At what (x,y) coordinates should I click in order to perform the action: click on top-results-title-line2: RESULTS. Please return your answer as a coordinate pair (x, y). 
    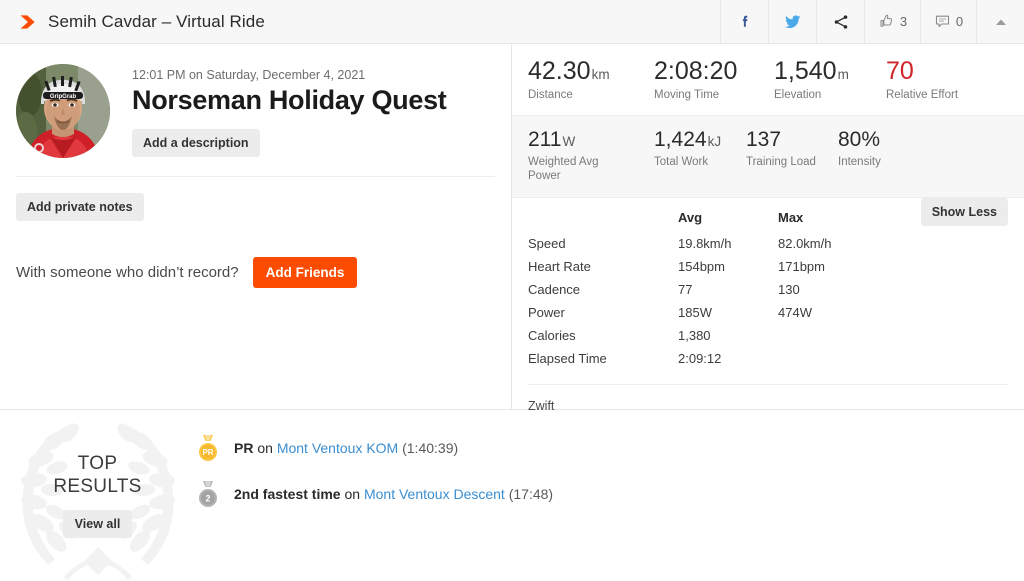
    Looking at the image, I should click on (97, 486).